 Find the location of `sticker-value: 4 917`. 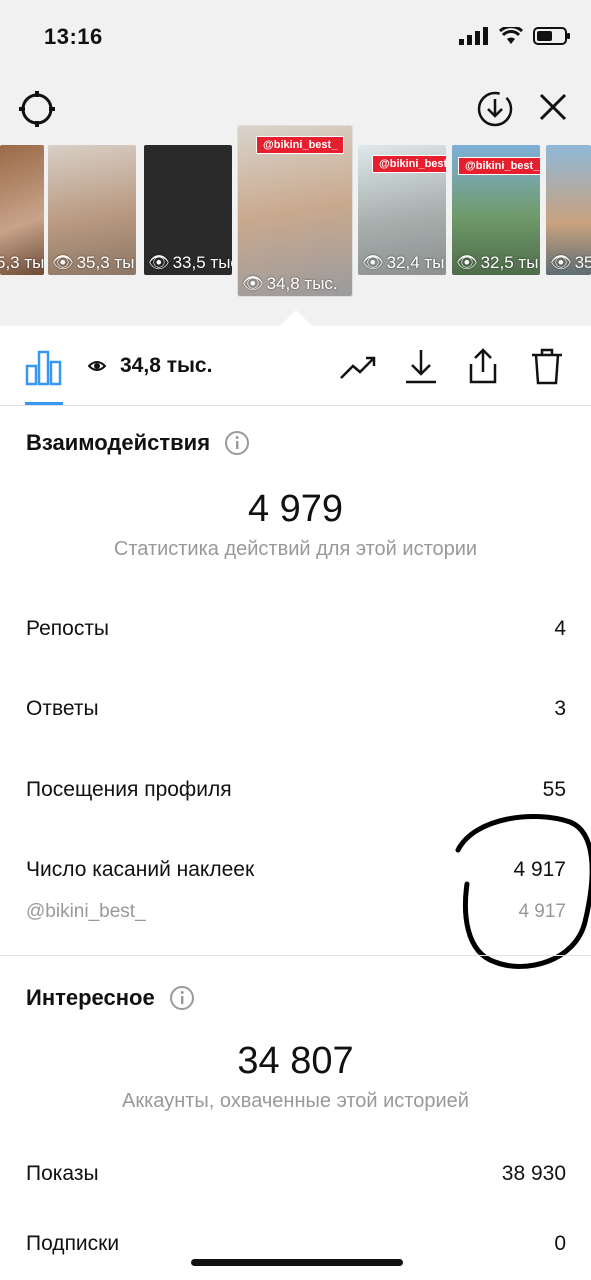

sticker-value: 4 917 is located at coordinates (542, 911).